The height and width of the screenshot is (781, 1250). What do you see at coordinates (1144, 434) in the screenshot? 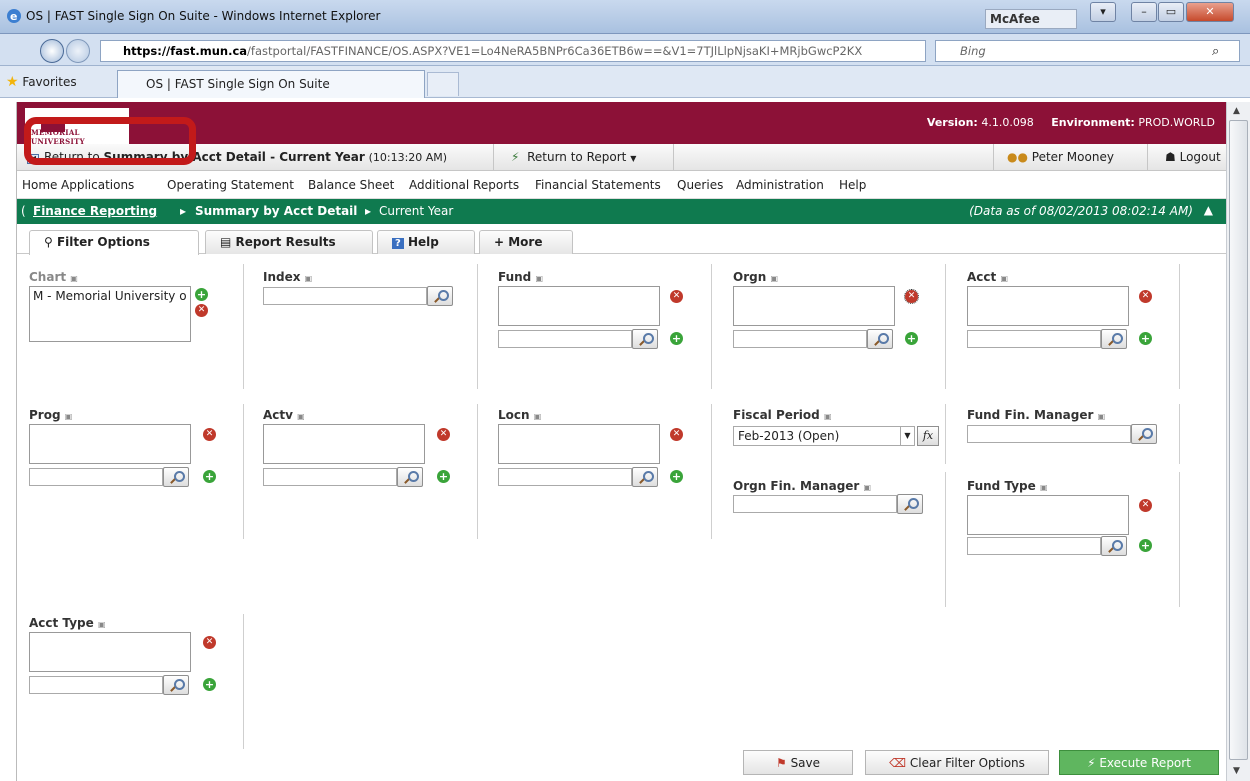
I see `fund-fin-manager-search-button` at bounding box center [1144, 434].